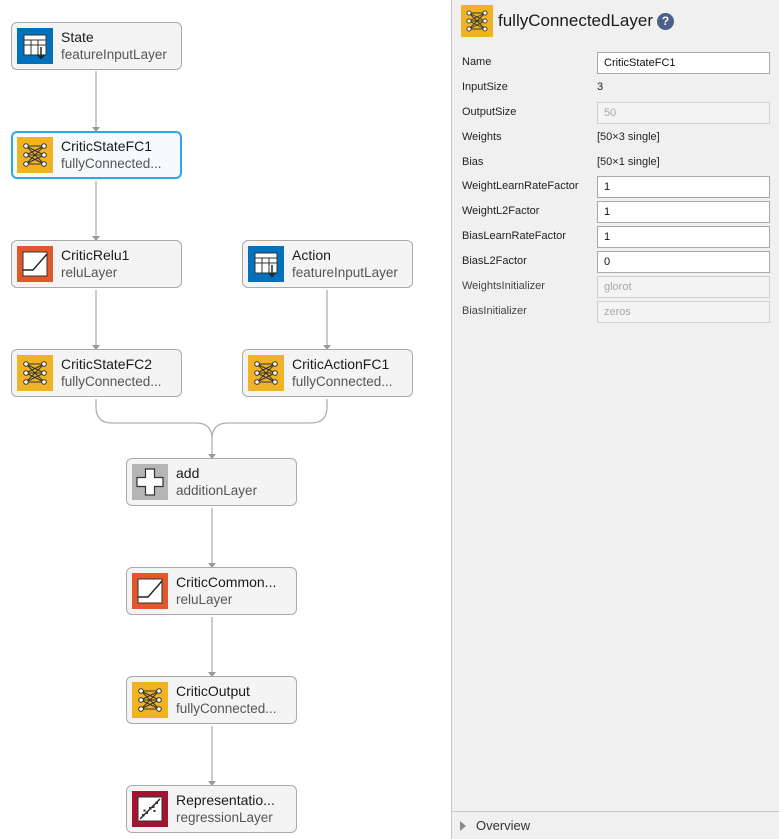  I want to click on node-name: State, so click(77, 37).